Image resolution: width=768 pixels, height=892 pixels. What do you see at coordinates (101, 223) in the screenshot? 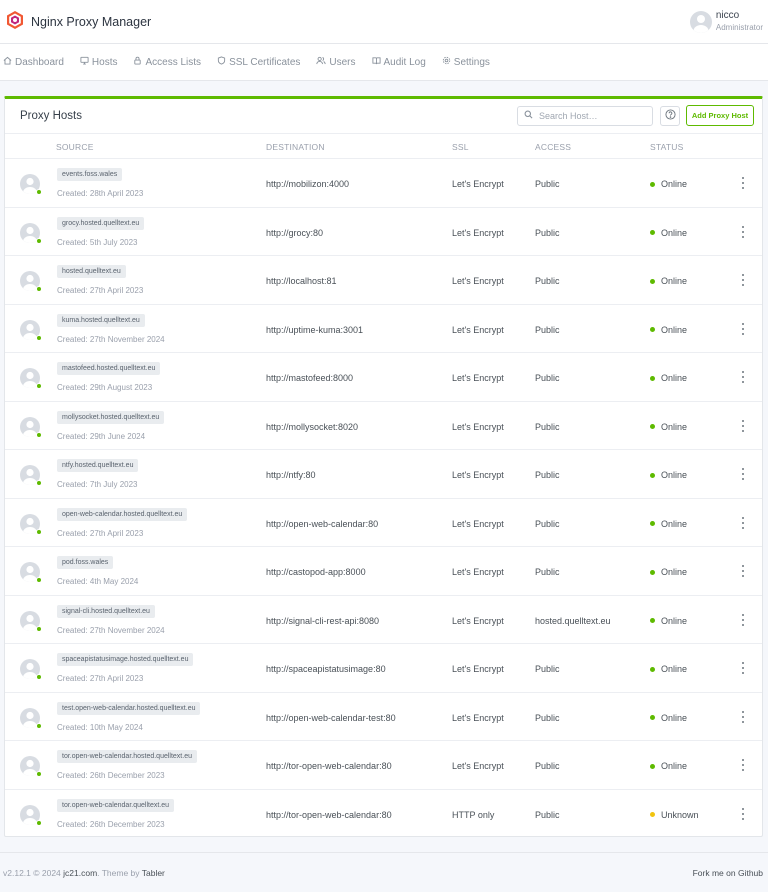
I see `domain-badge: grocy.hosted.quelltext.eu` at bounding box center [101, 223].